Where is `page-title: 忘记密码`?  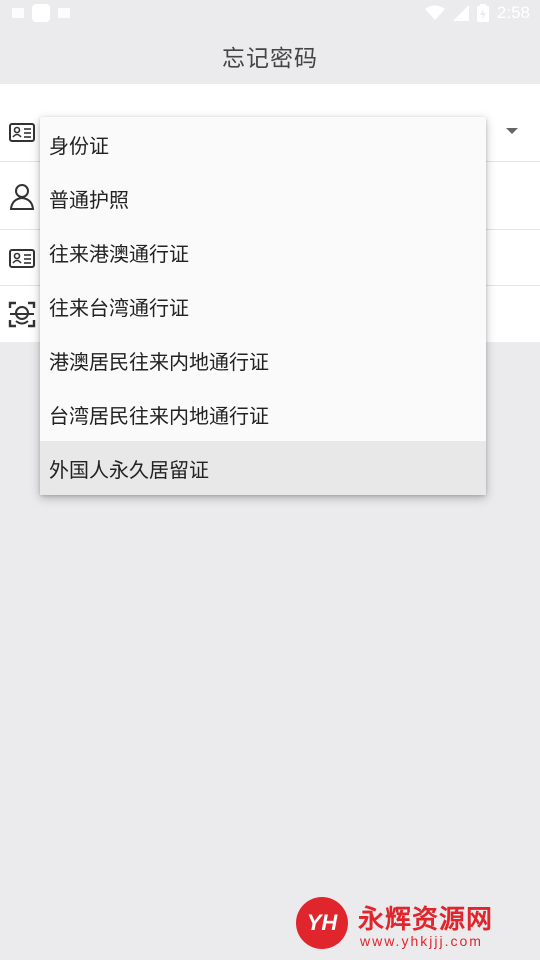 page-title: 忘记密码 is located at coordinates (270, 59).